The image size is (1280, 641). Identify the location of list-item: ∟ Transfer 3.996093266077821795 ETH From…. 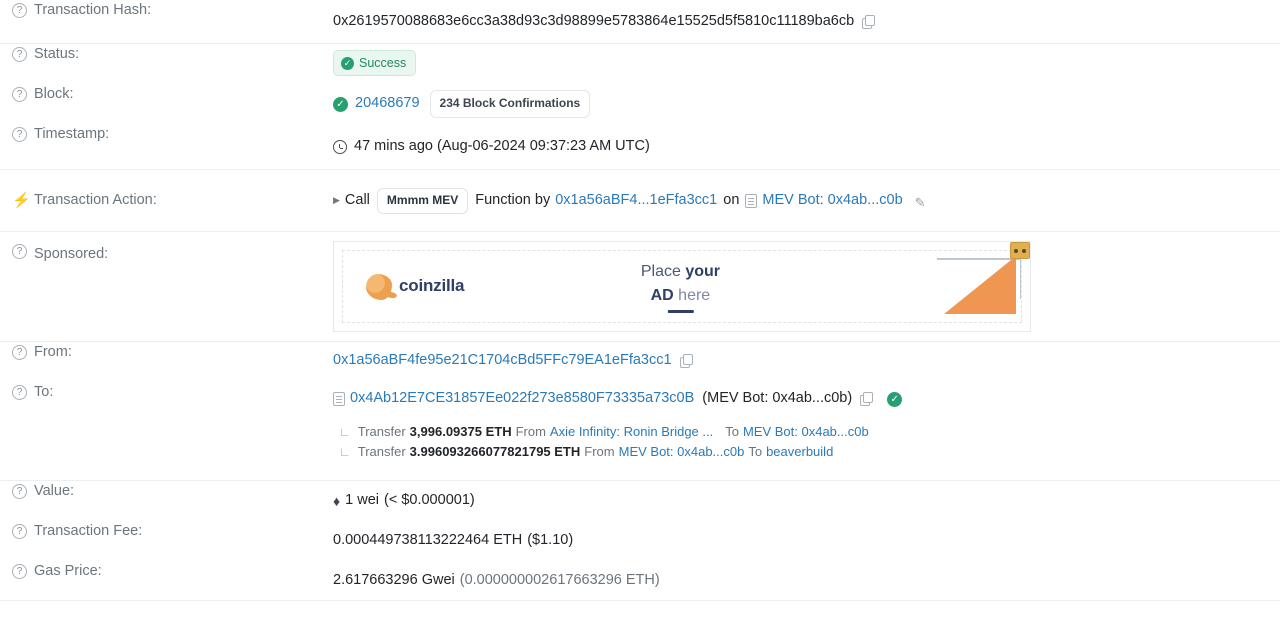
(806, 452).